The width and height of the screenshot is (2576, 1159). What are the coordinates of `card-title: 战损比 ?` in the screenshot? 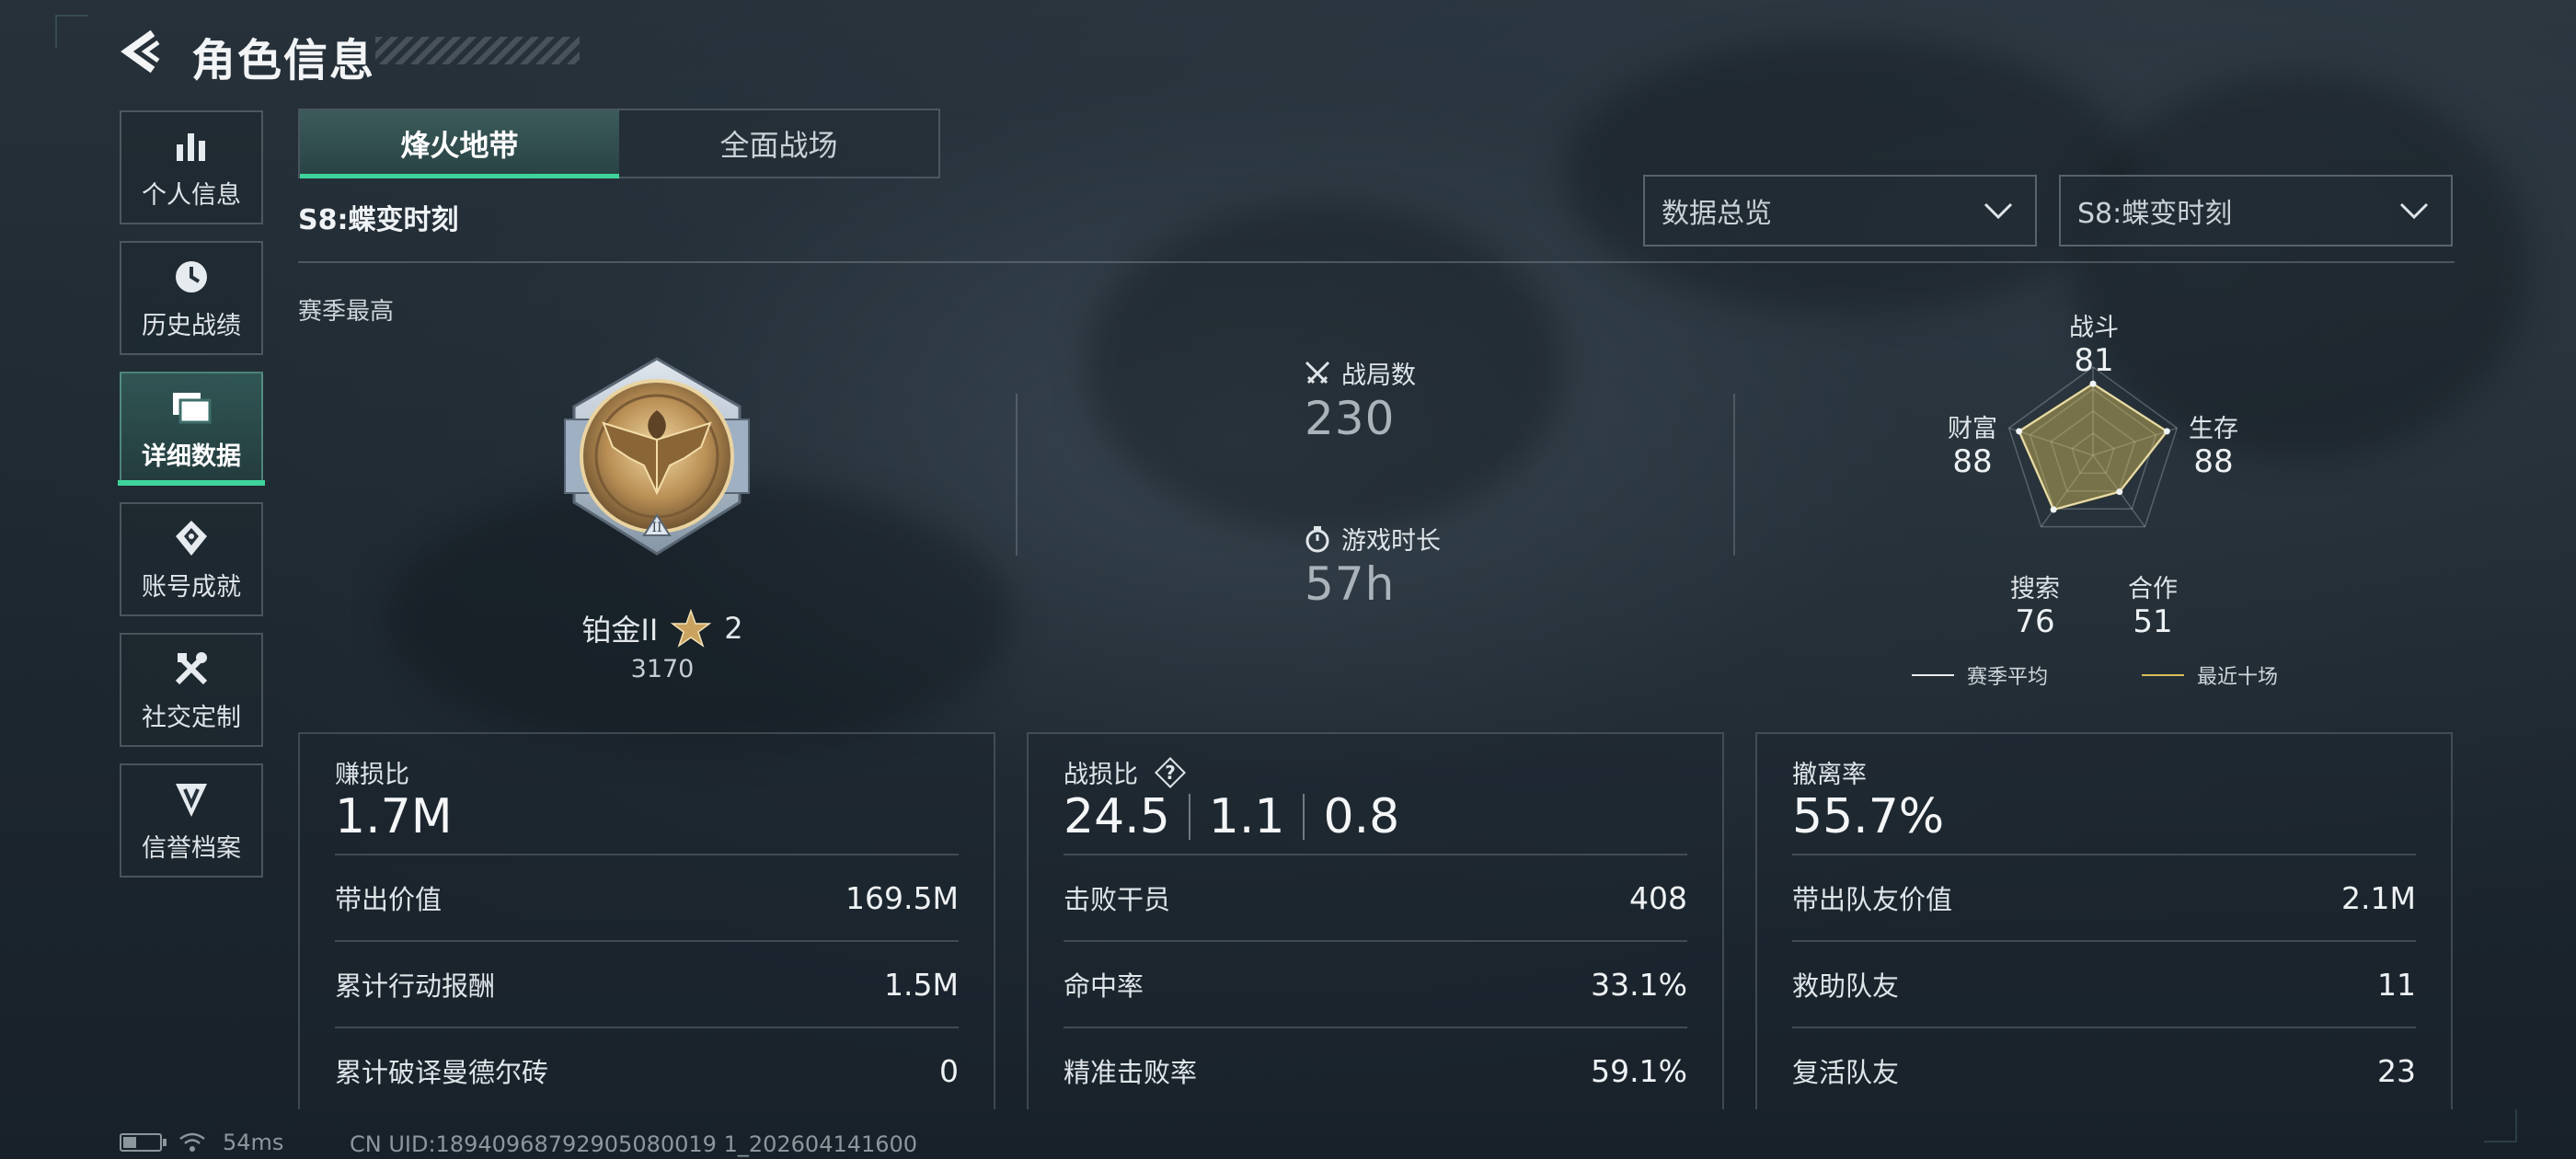 It's located at (1126, 772).